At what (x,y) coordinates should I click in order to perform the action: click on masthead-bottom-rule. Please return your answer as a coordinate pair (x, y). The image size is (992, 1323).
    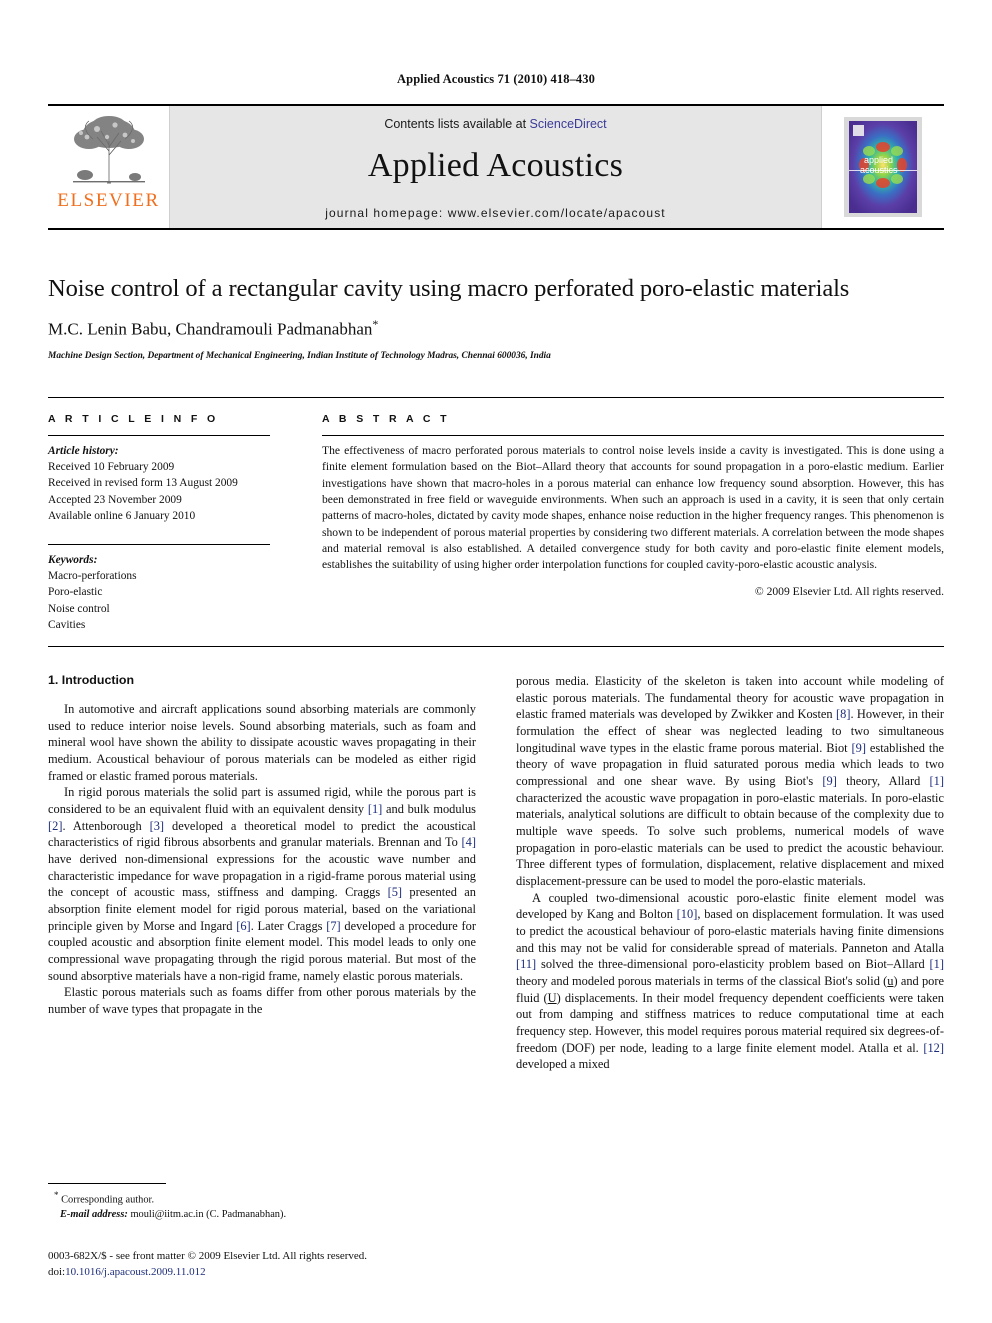
    Looking at the image, I should click on (496, 229).